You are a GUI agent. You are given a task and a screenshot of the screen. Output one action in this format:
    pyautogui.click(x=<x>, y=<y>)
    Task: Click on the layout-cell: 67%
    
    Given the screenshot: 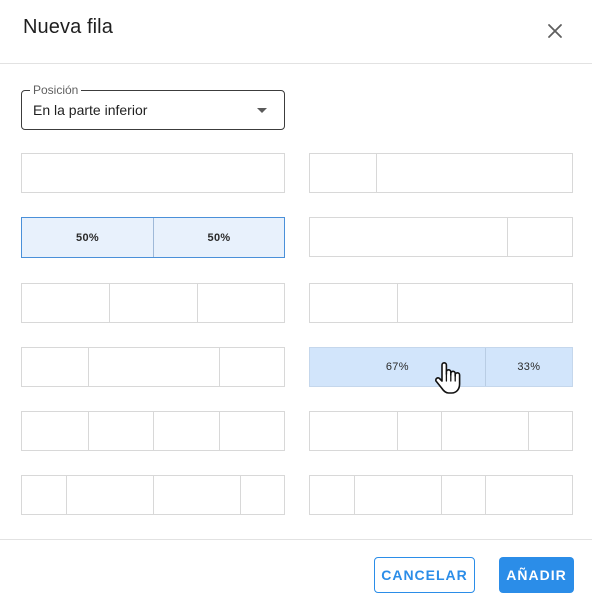 What is the action you would take?
    pyautogui.click(x=397, y=367)
    